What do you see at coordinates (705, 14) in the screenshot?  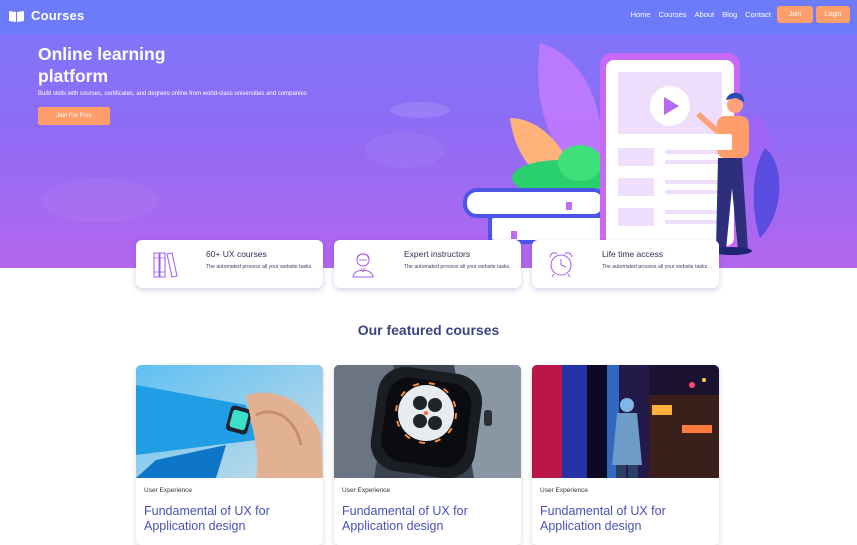 I see `nav-link-about: About` at bounding box center [705, 14].